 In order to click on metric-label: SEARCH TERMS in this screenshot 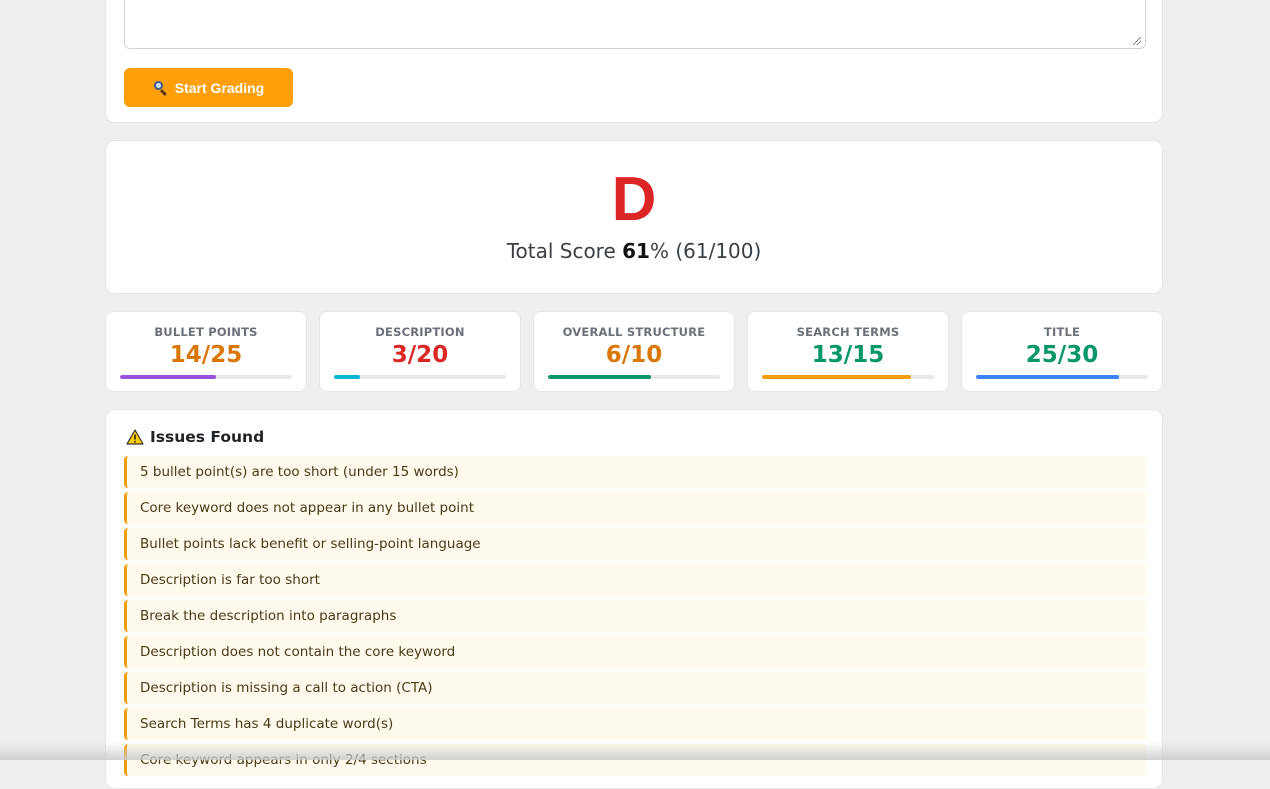, I will do `click(848, 332)`.